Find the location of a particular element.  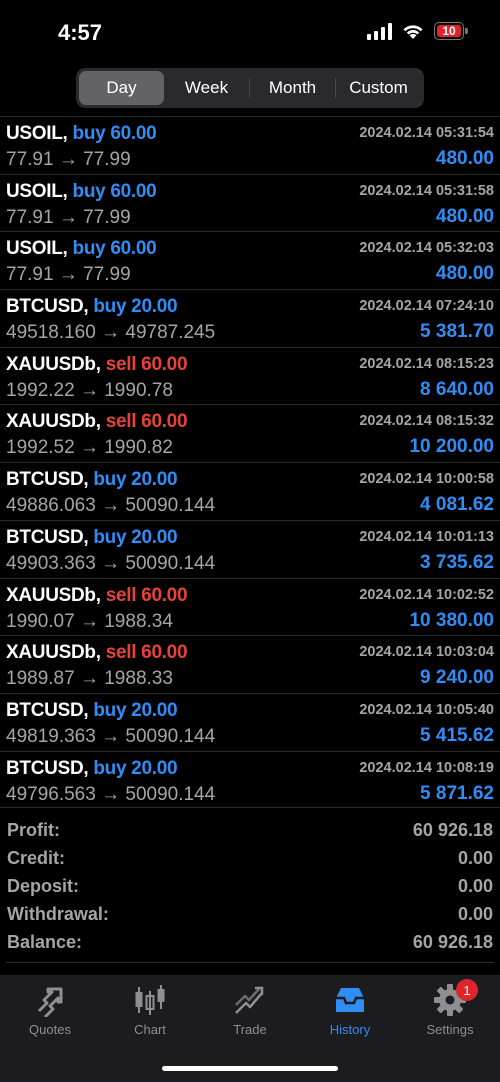

summary-label: Balance: is located at coordinates (45, 942).